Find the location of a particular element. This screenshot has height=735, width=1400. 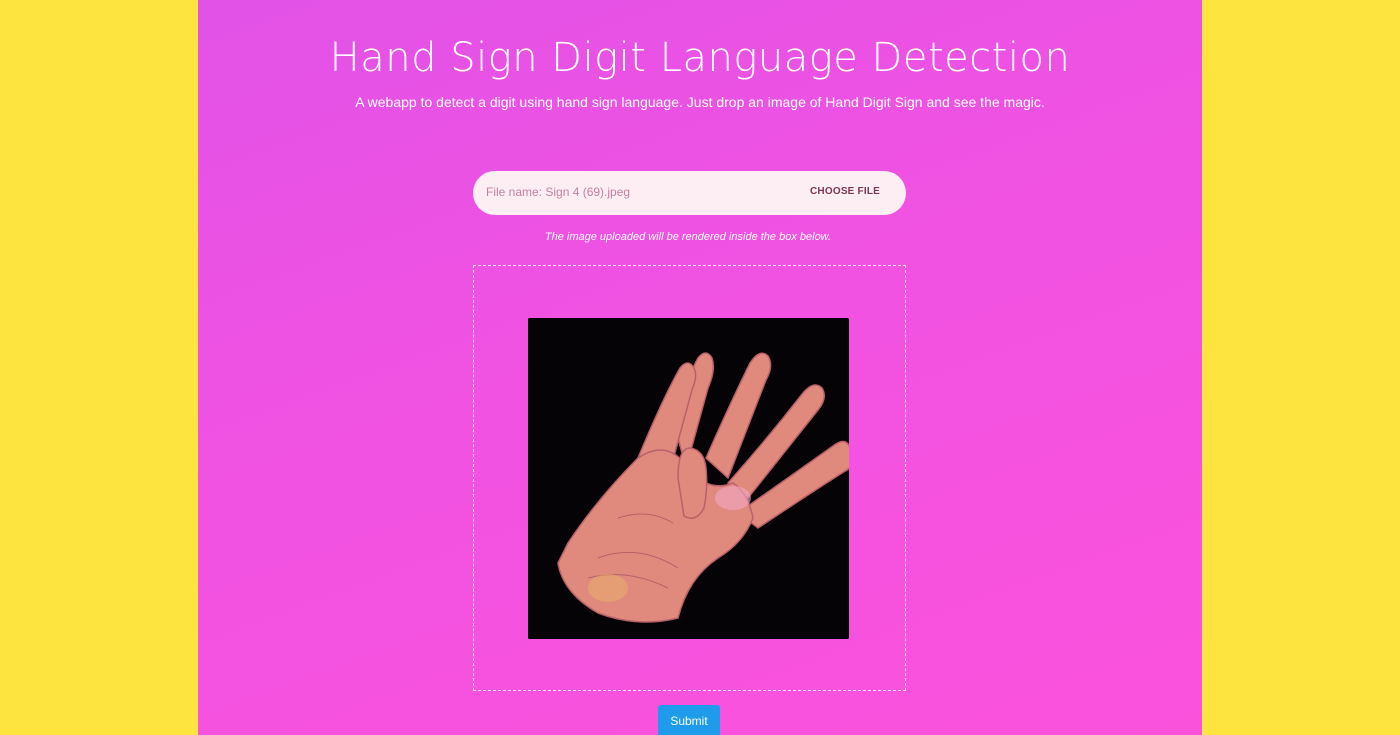

uploaded-image-preview is located at coordinates (688, 478).